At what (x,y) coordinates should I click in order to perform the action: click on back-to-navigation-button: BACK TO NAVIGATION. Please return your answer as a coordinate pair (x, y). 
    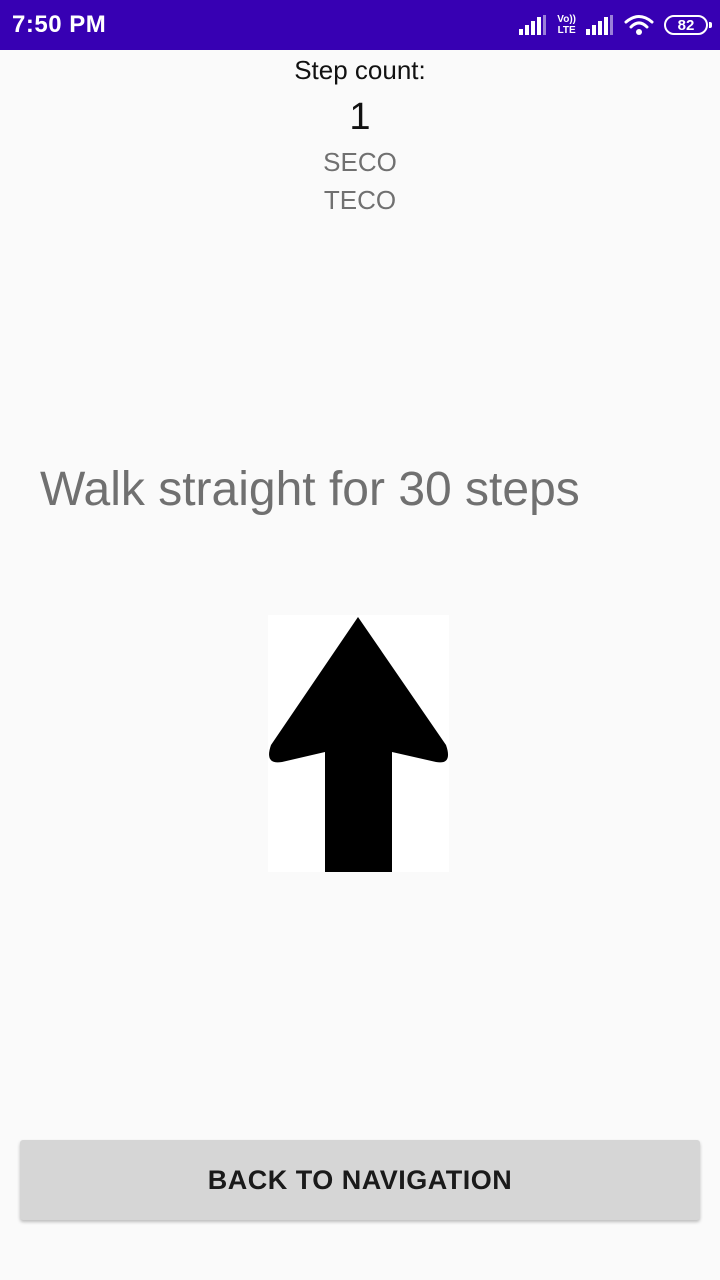
    Looking at the image, I should click on (360, 1180).